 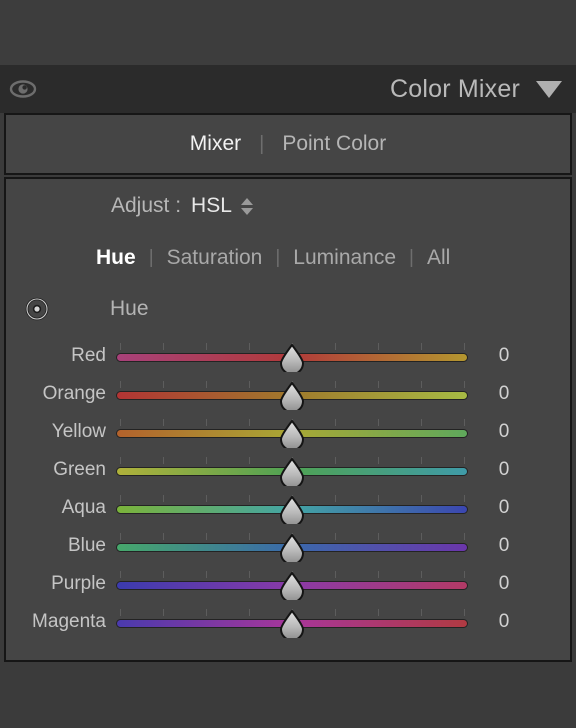 I want to click on tab-all: All, so click(x=438, y=258).